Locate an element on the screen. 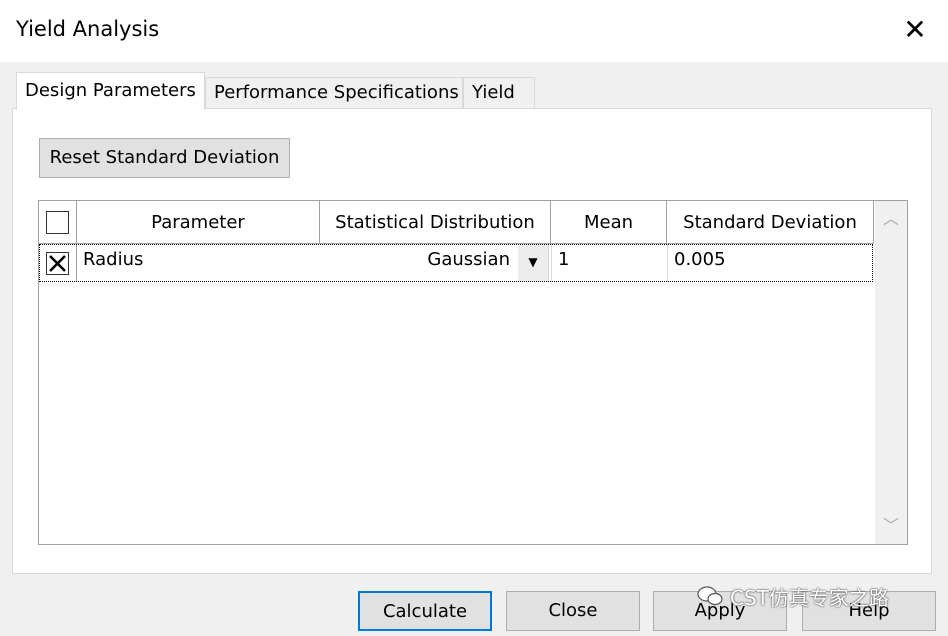  cell-distribution: Gaussian is located at coordinates (419, 263).